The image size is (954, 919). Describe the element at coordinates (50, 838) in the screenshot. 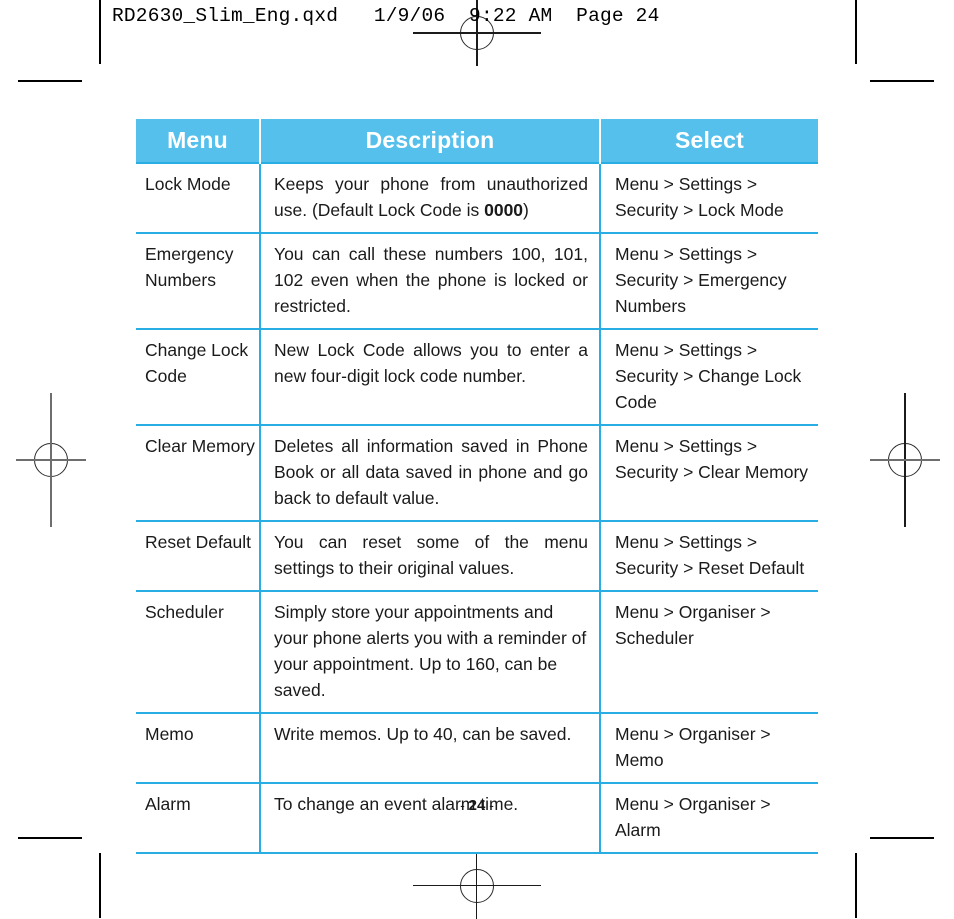

I see `crop-mark-bottom-left-horizontal` at that location.